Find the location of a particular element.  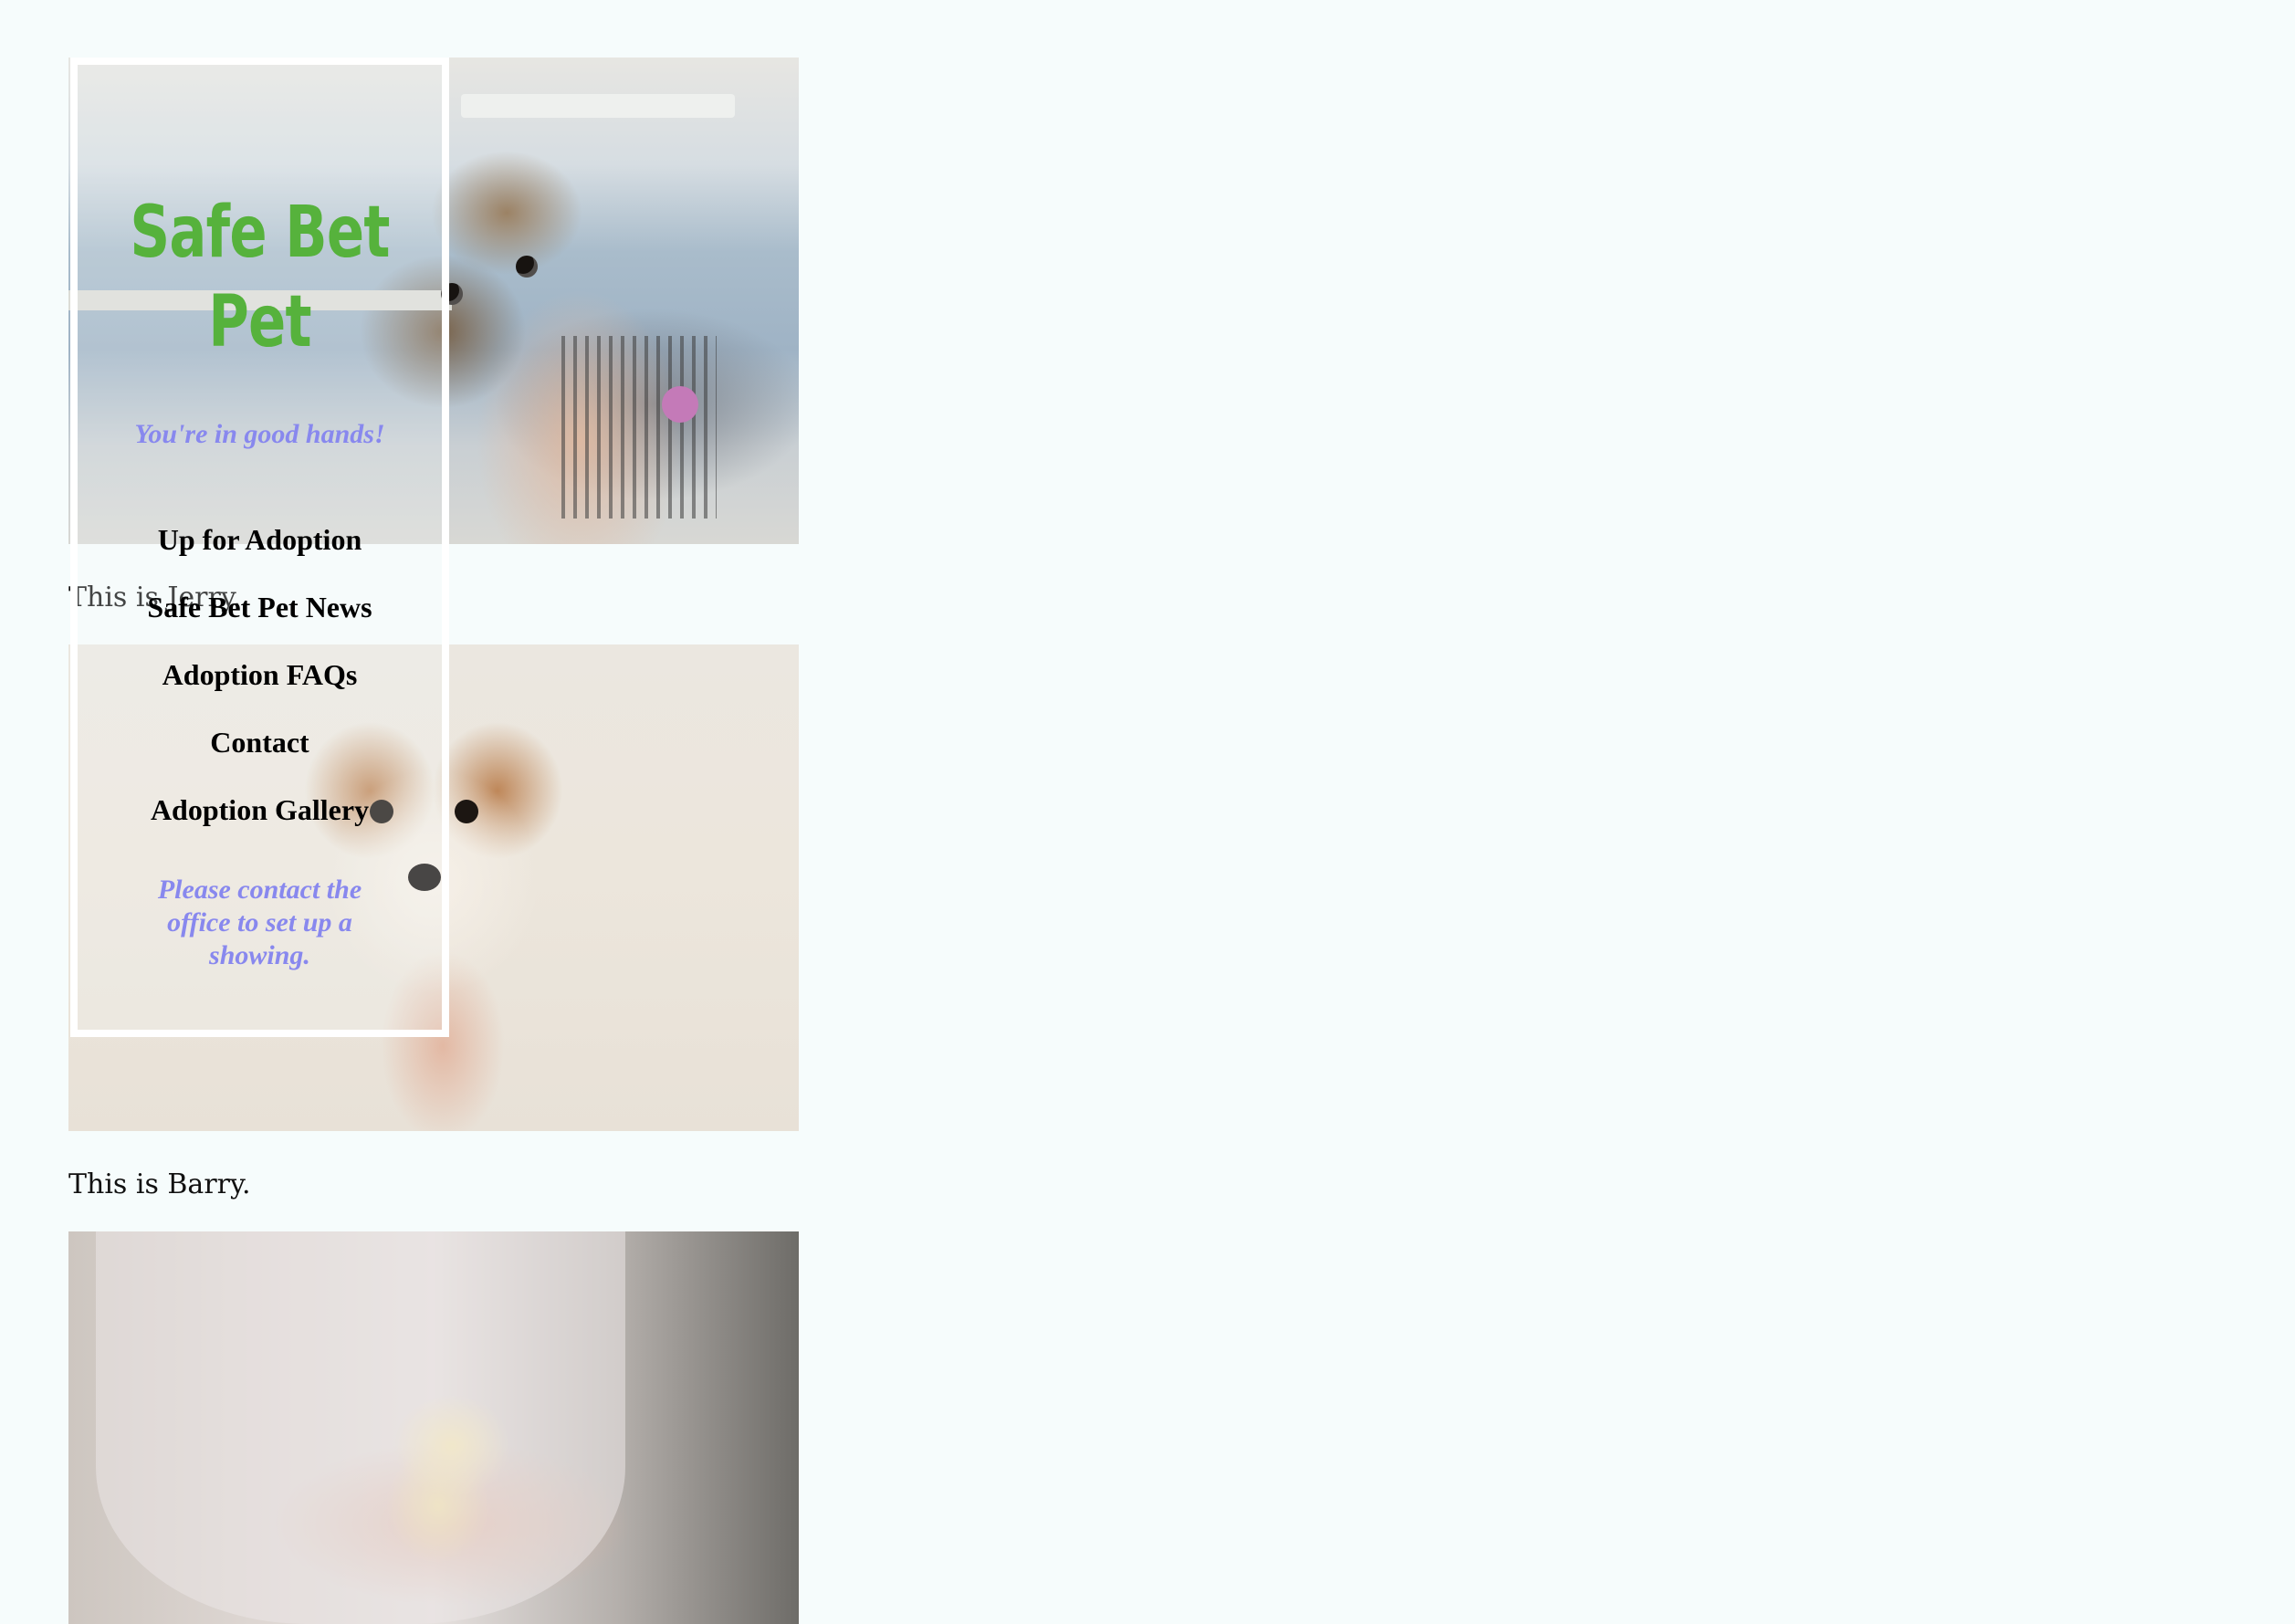

nav-item-news: Safe Bet Pet News is located at coordinates (260, 613).